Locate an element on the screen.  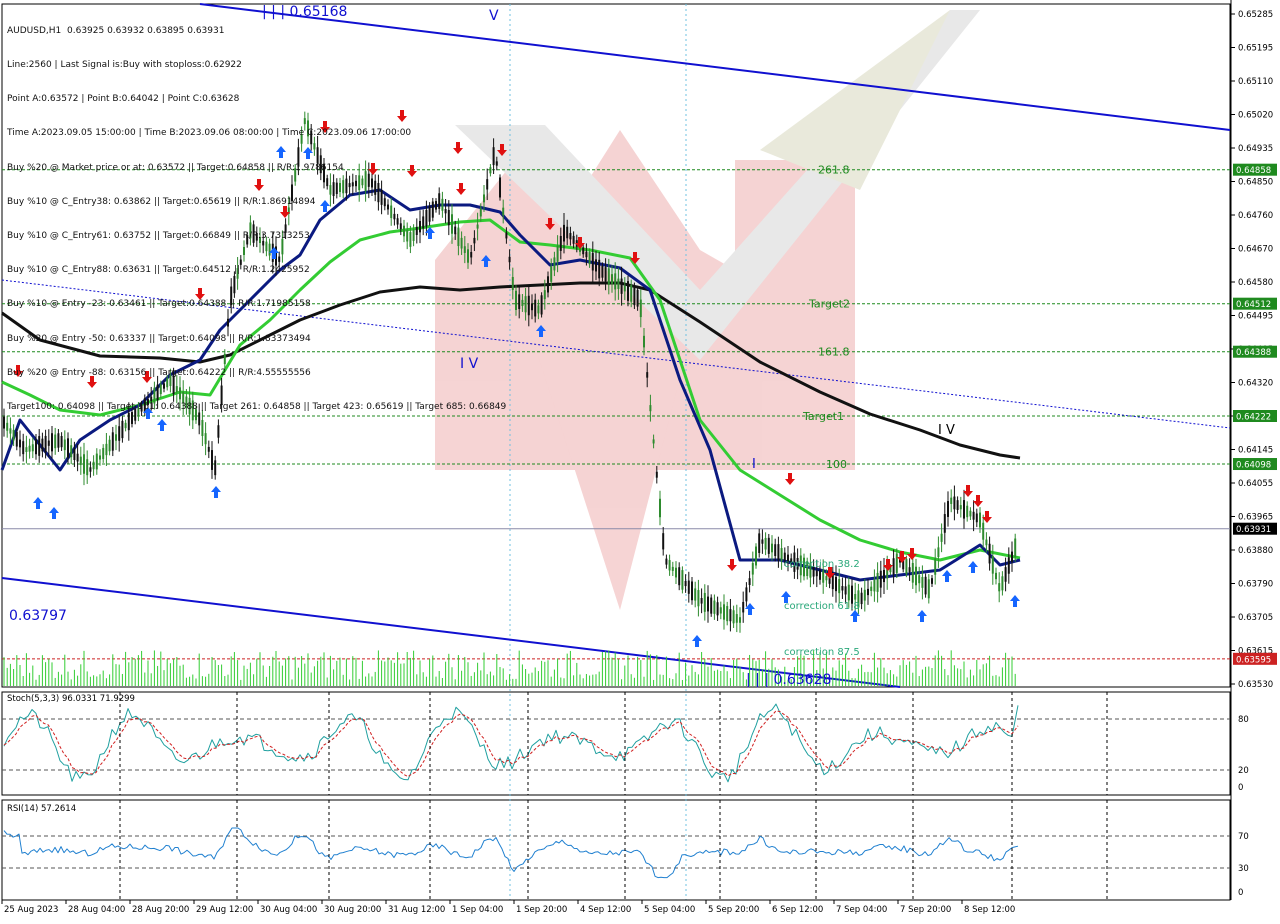
price-tick-label: 0.65285 is located at coordinates (1255, 15).